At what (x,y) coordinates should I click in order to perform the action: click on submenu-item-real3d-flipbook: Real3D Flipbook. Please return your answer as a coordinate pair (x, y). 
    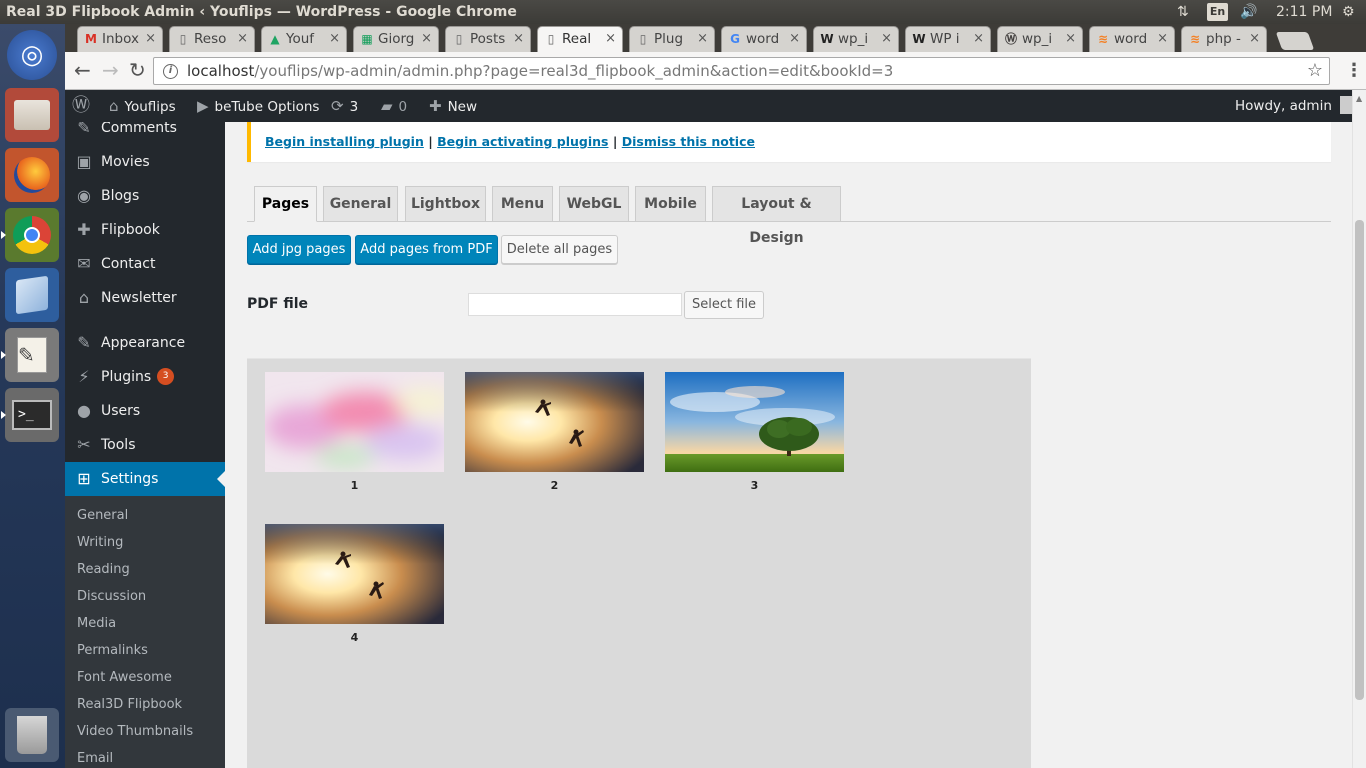
    Looking at the image, I should click on (129, 705).